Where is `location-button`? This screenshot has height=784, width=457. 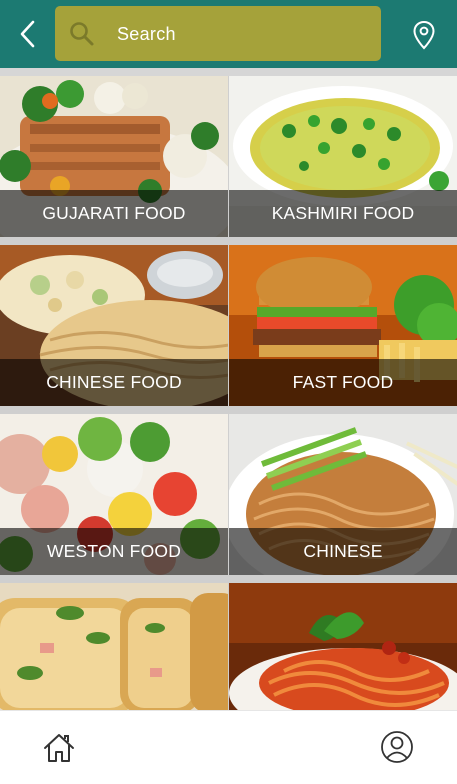 location-button is located at coordinates (424, 35).